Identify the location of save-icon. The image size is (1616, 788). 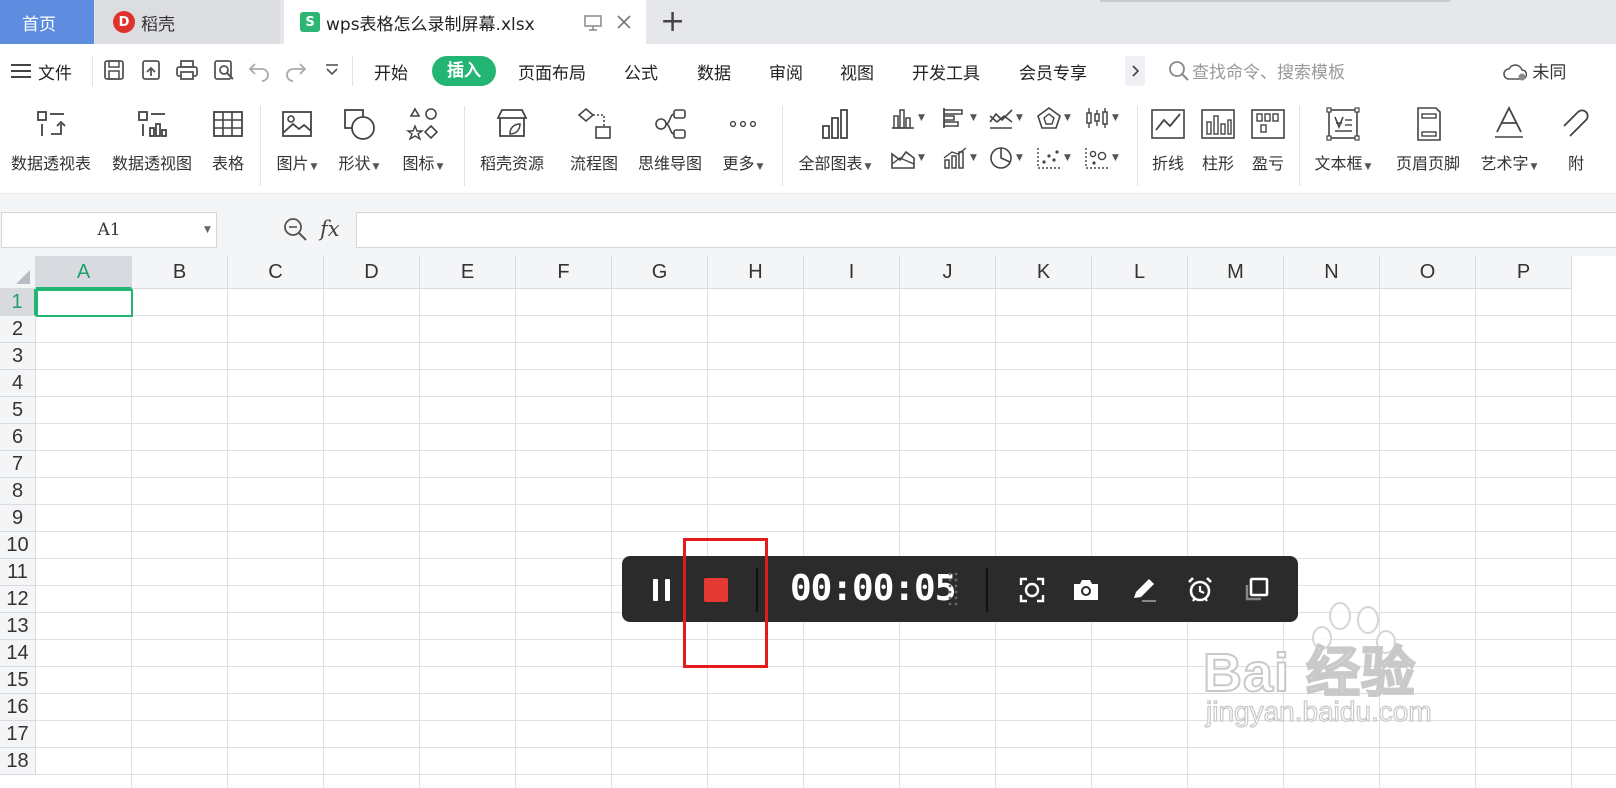
(114, 70).